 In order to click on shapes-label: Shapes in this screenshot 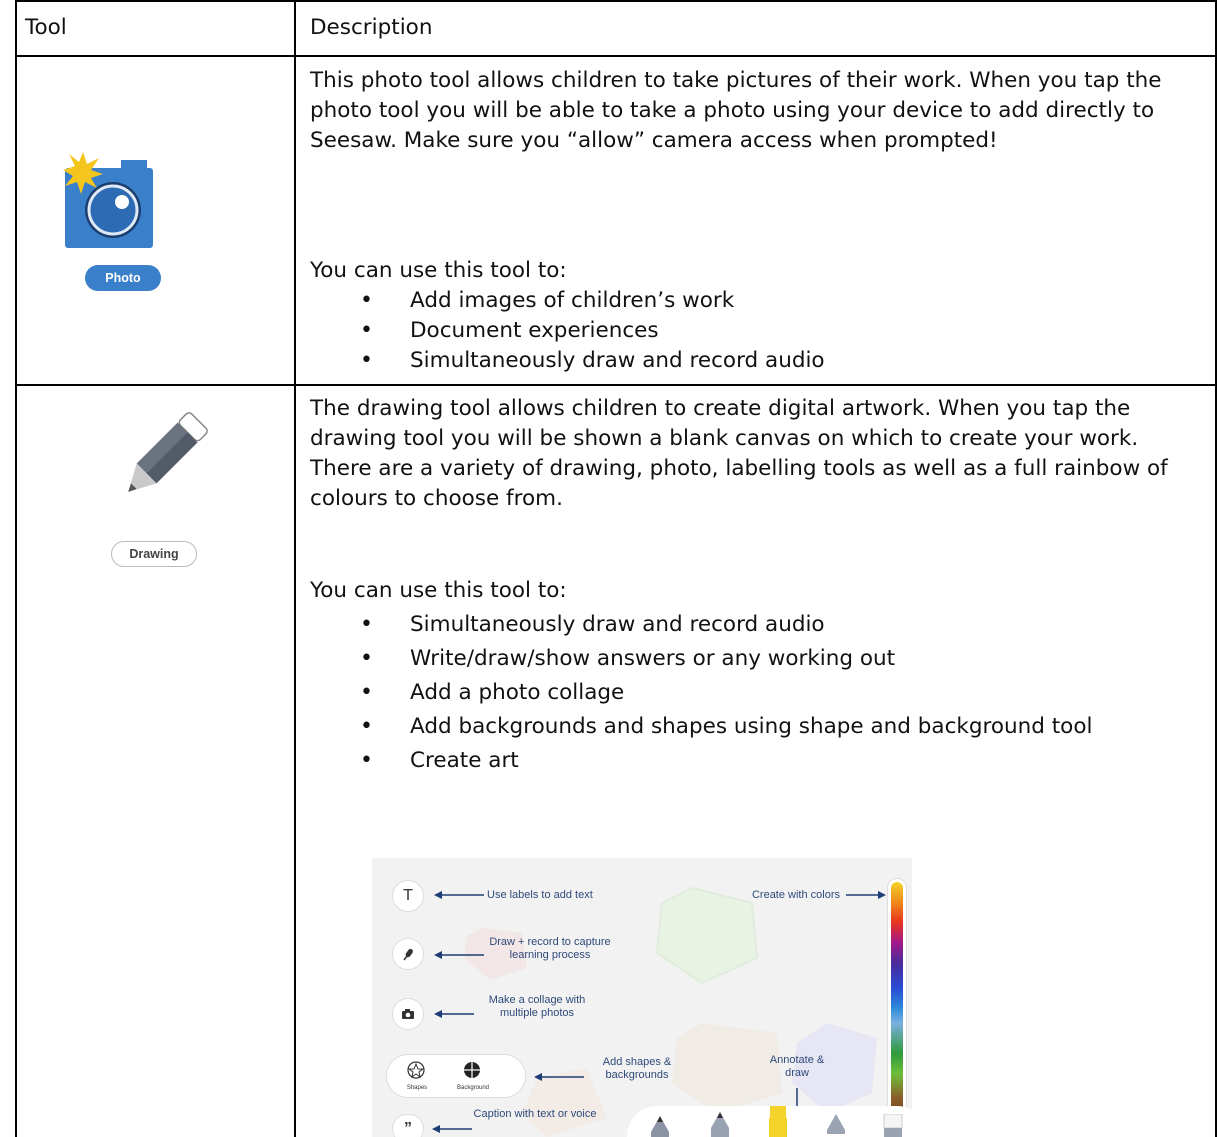, I will do `click(417, 1088)`.